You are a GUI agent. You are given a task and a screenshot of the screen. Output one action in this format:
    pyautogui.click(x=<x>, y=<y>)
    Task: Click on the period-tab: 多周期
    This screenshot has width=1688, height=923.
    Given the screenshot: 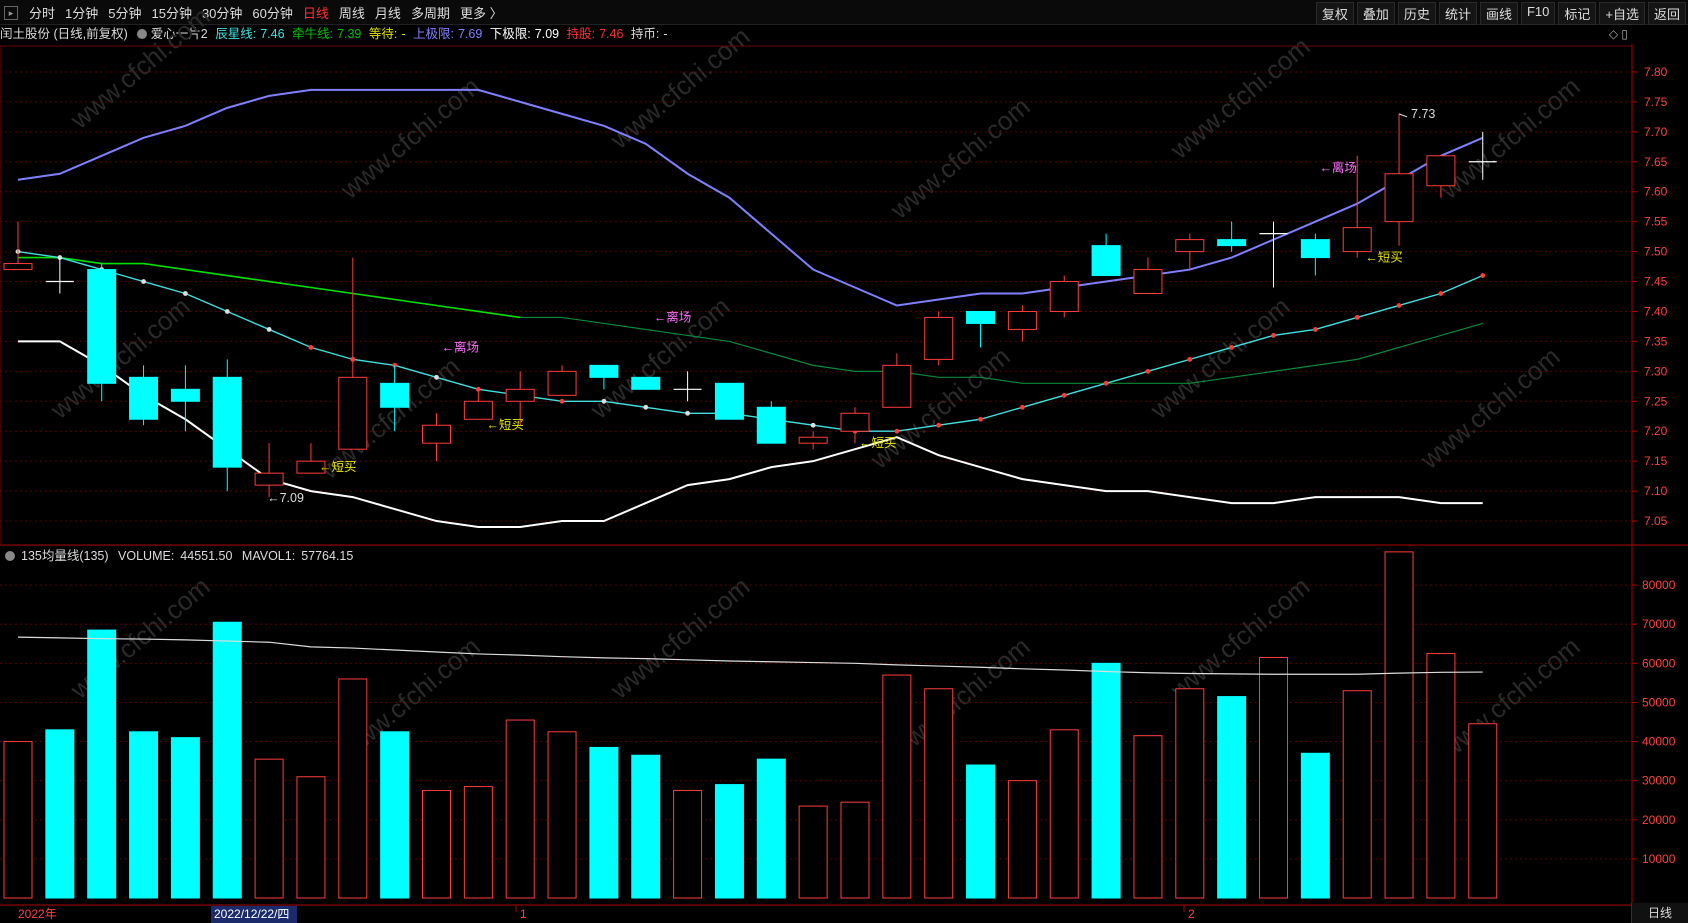 What is the action you would take?
    pyautogui.click(x=430, y=12)
    